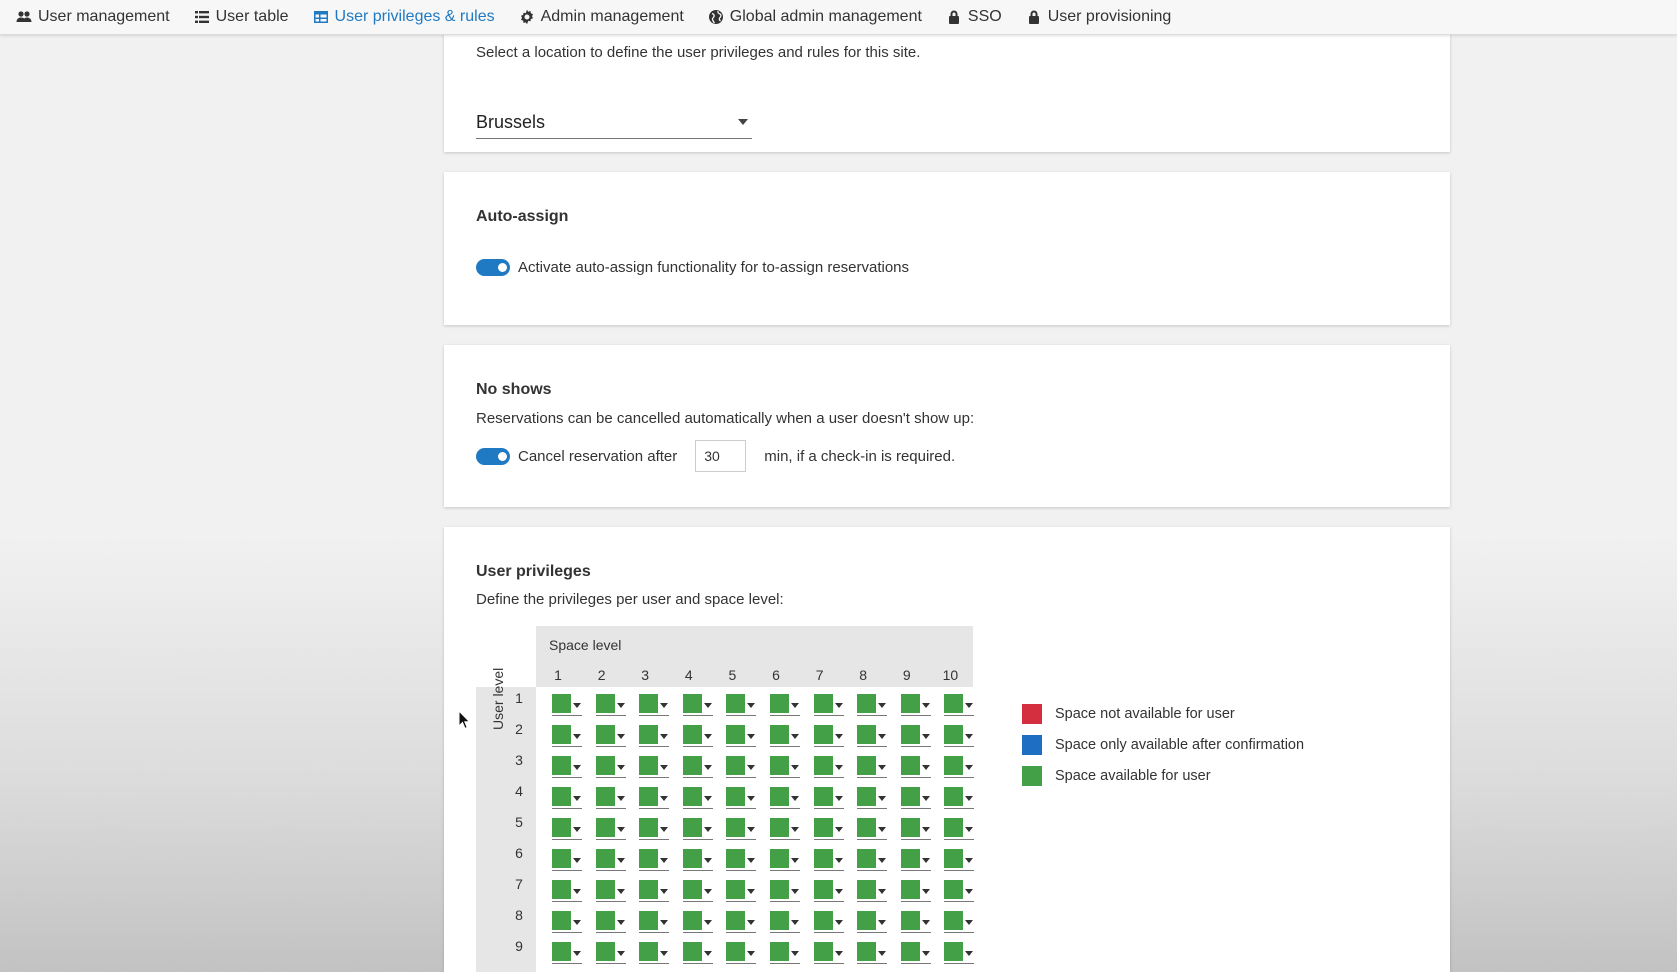 Image resolution: width=1677 pixels, height=972 pixels. What do you see at coordinates (241, 17) in the screenshot?
I see `tab-user-table: User table` at bounding box center [241, 17].